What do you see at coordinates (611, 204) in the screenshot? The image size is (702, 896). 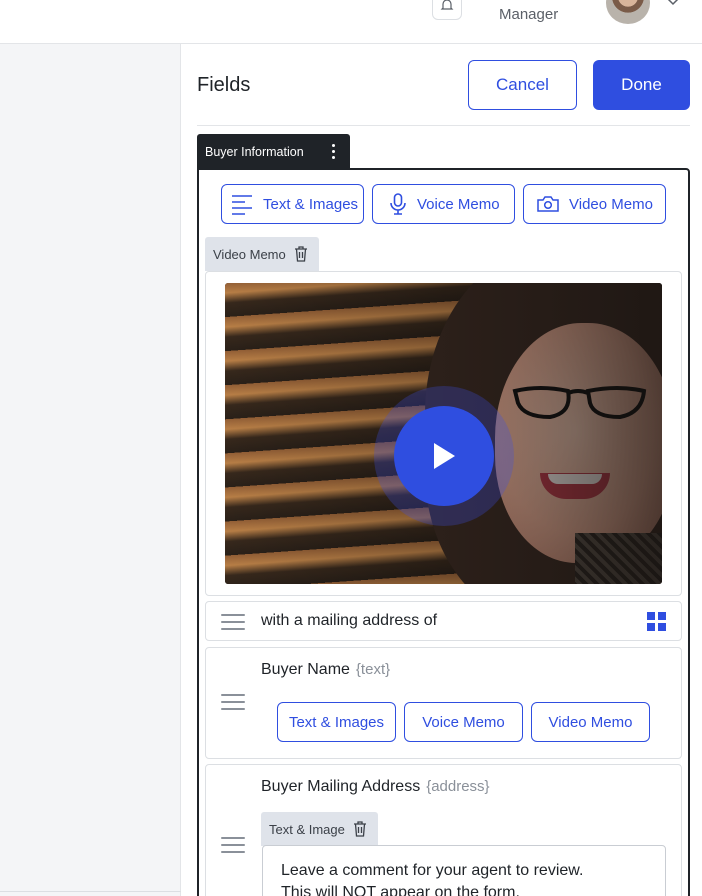 I see `add-video-memo-label: Video Memo` at bounding box center [611, 204].